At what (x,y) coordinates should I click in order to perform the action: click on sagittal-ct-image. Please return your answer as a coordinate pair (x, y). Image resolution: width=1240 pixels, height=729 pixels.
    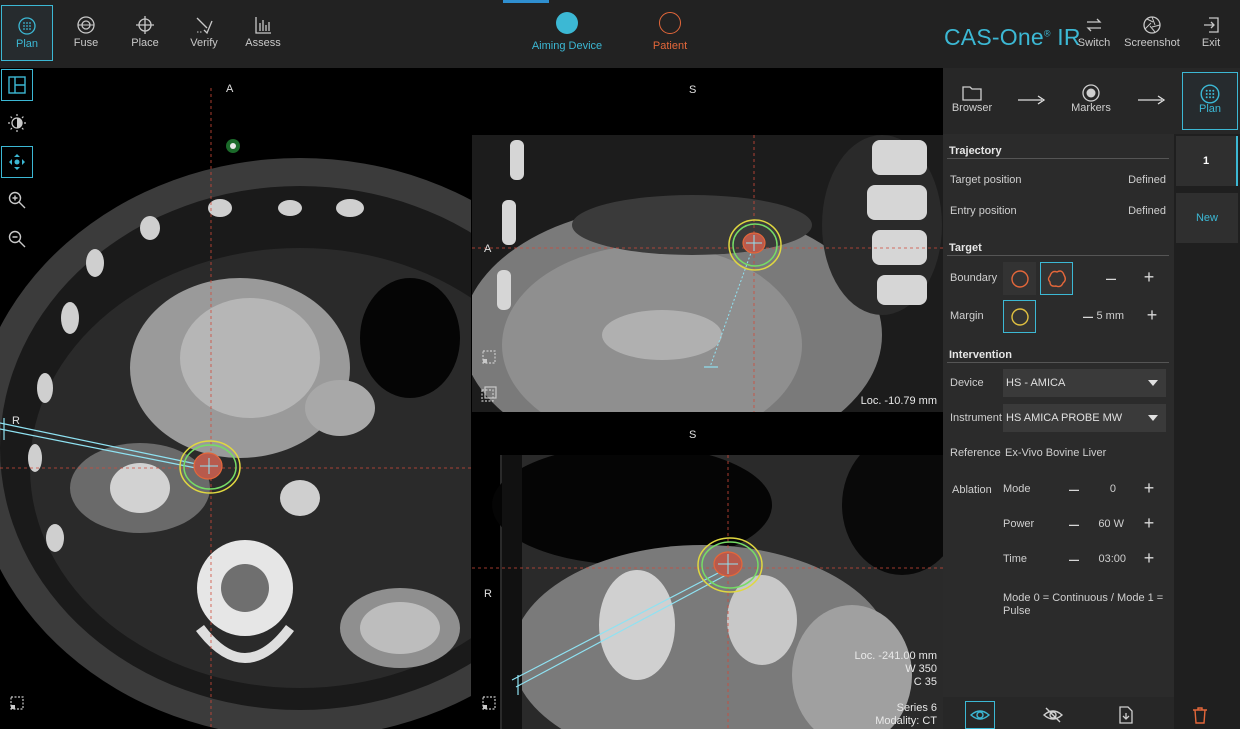
    Looking at the image, I should click on (707, 273).